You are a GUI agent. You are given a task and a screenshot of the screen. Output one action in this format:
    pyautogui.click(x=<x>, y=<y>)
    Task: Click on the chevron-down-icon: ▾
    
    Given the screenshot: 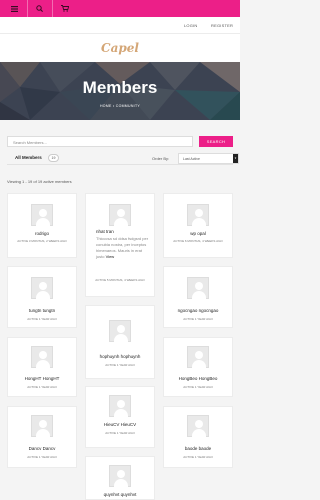 What is the action you would take?
    pyautogui.click(x=235, y=158)
    